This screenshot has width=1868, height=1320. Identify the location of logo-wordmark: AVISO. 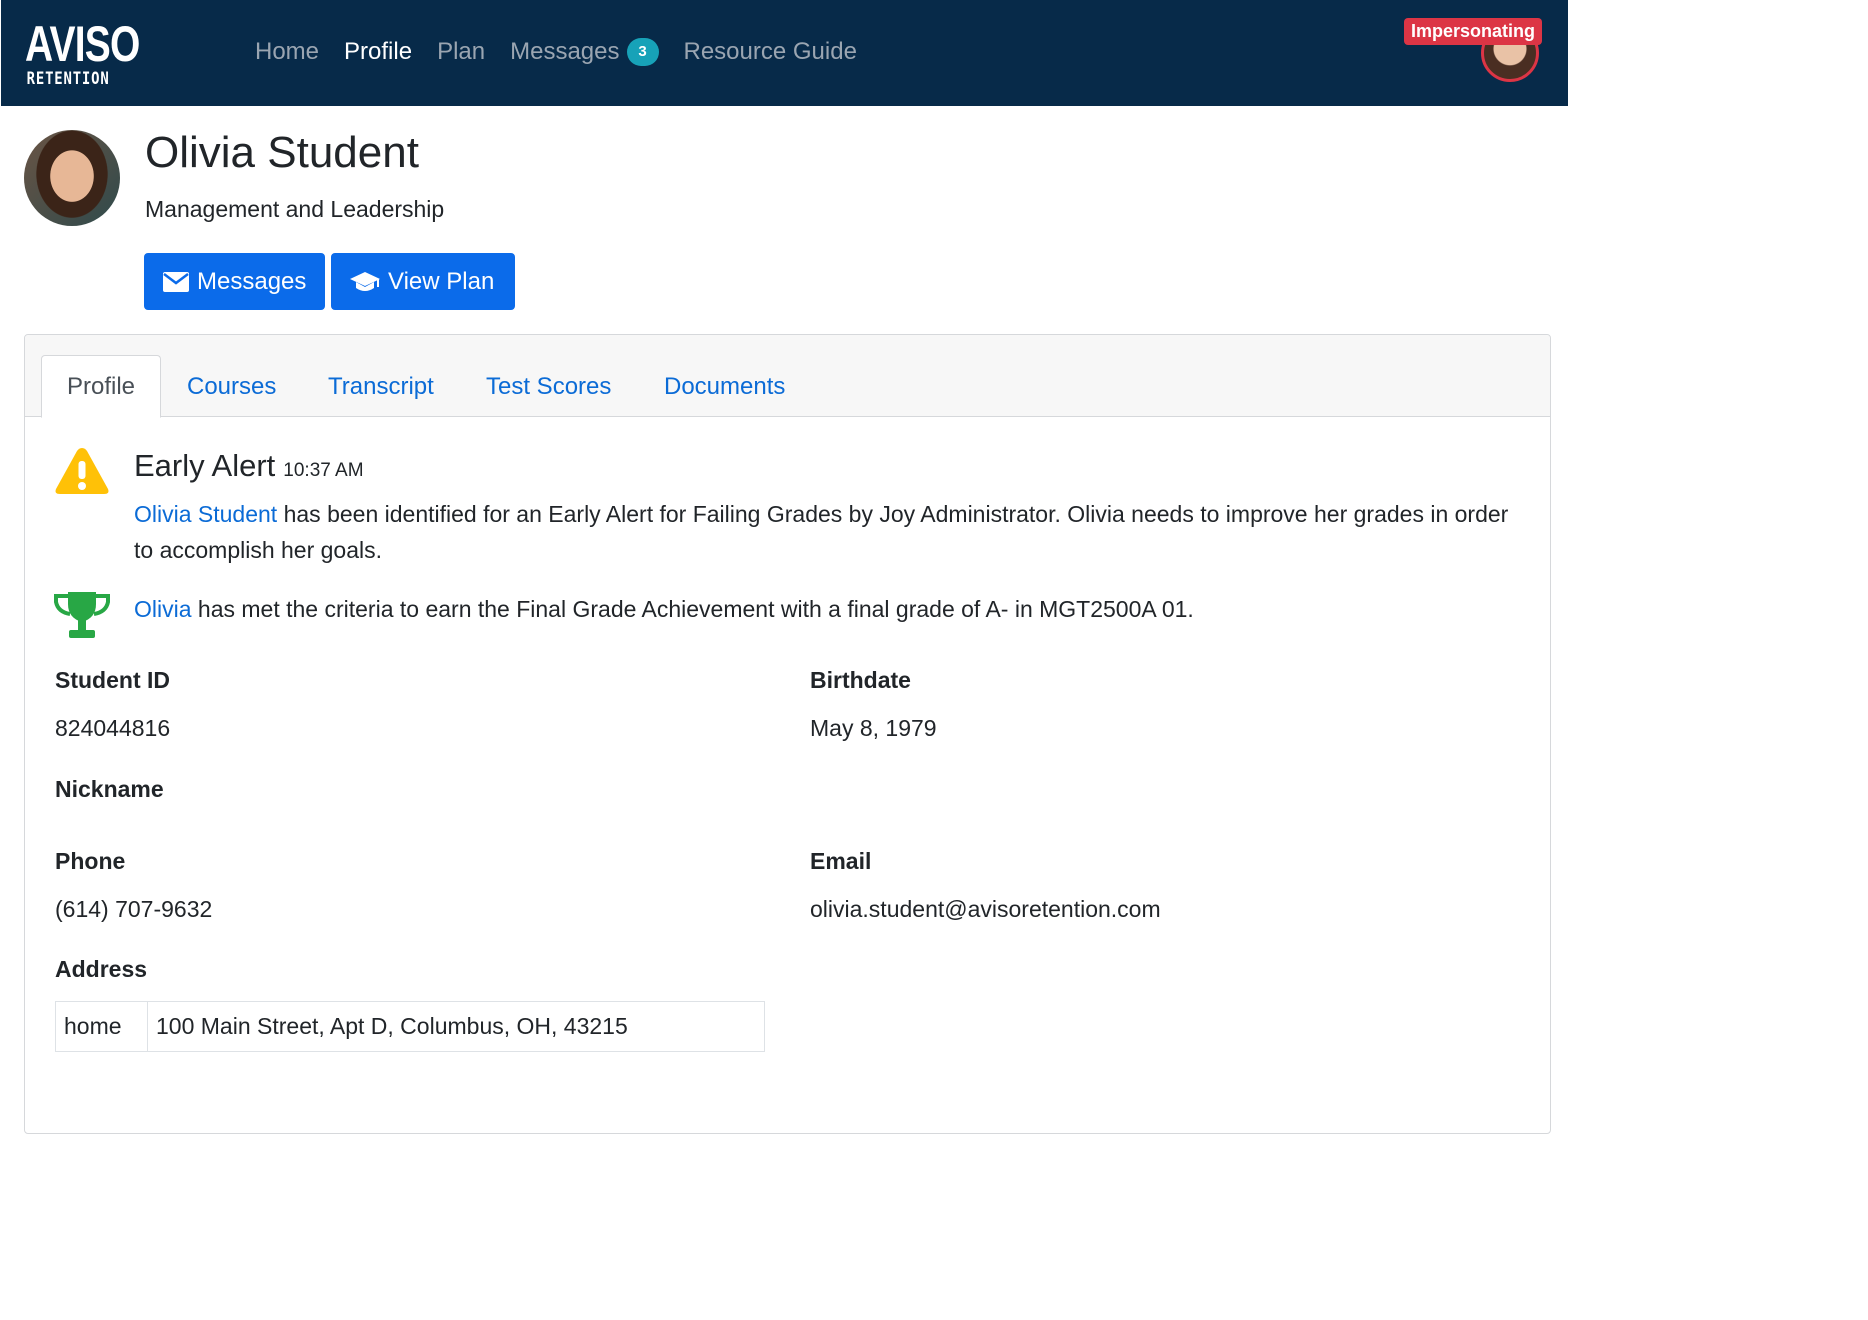
(82, 44).